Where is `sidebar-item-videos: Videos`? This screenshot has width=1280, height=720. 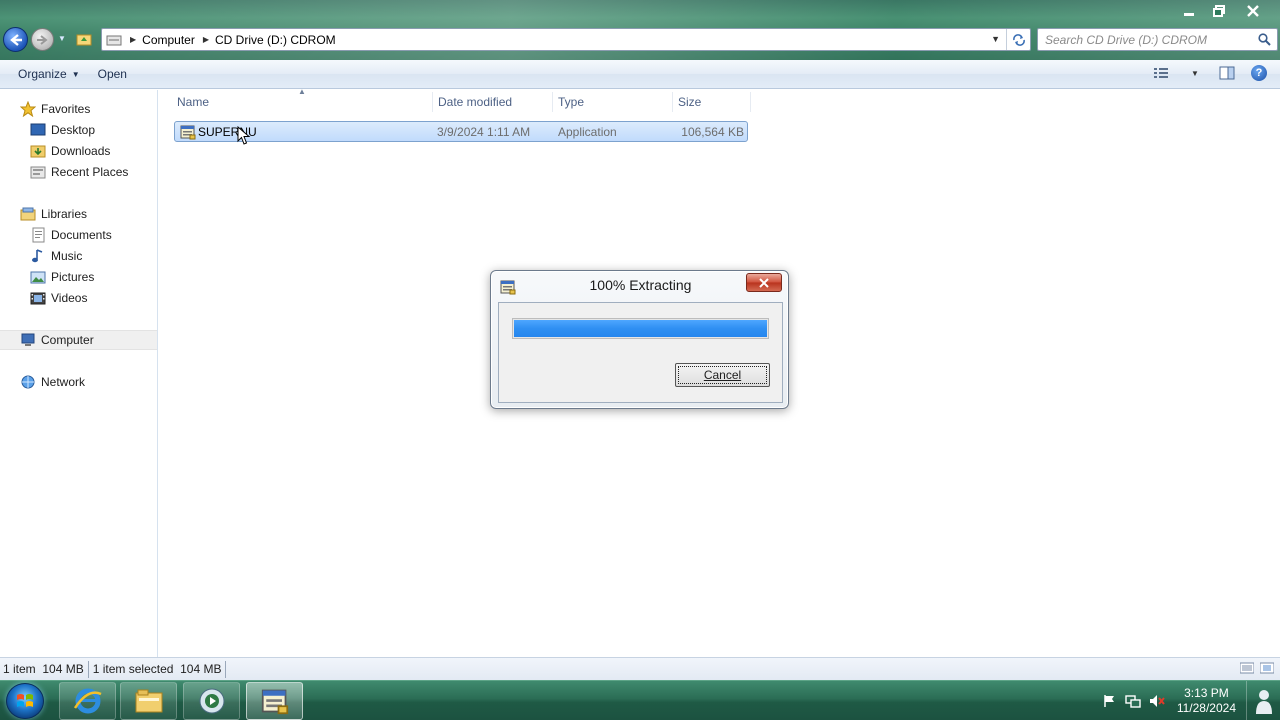 sidebar-item-videos: Videos is located at coordinates (58, 298).